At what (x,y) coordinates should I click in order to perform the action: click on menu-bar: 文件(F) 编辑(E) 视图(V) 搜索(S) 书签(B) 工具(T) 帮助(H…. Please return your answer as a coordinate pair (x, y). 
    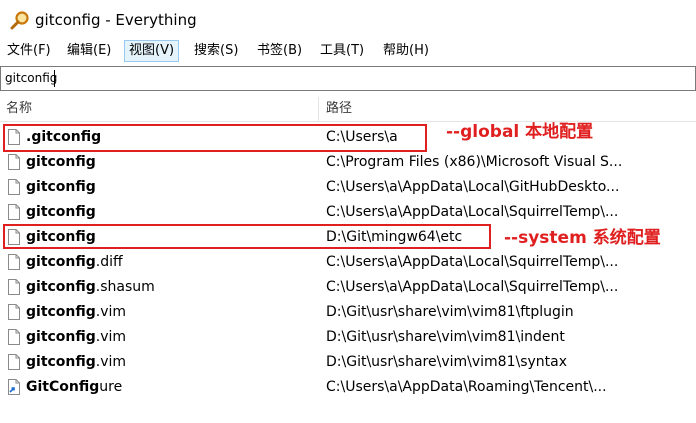
    Looking at the image, I should click on (348, 51).